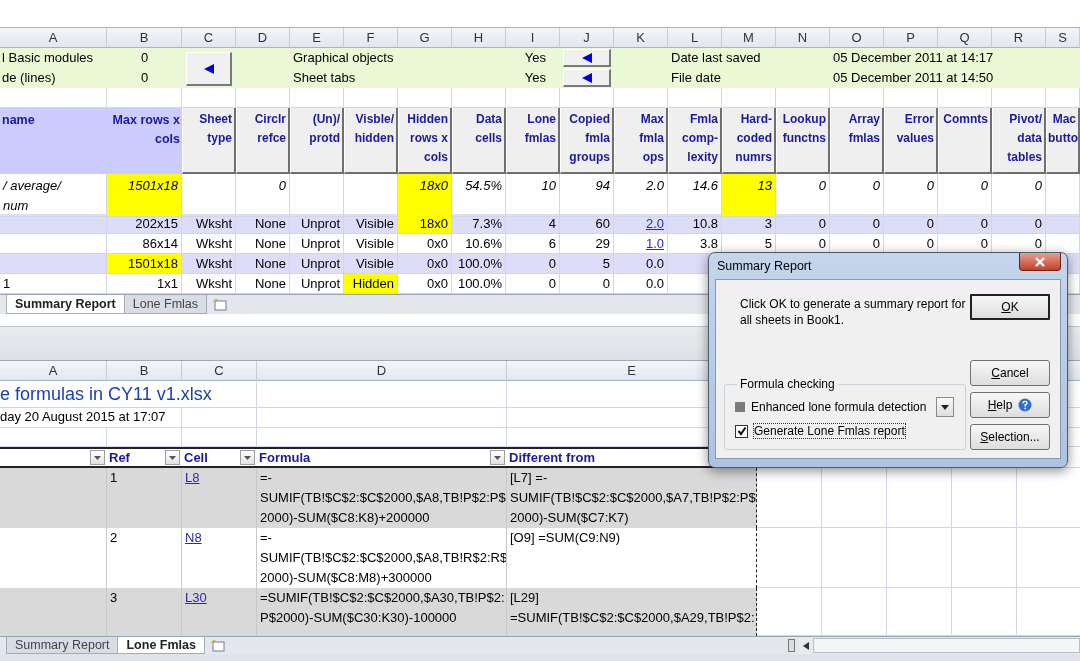 This screenshot has height=661, width=1080. I want to click on column-heading-button: Circlr refce, so click(263, 141).